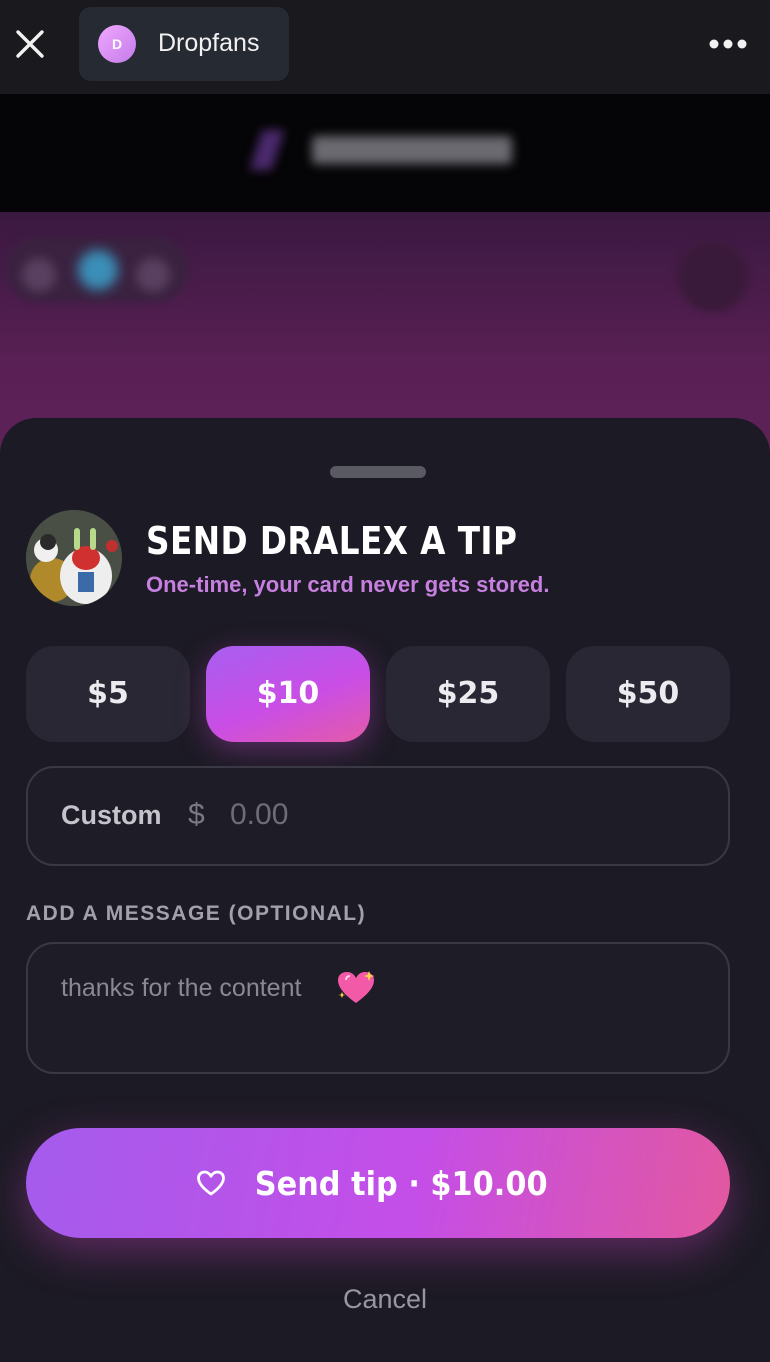 The width and height of the screenshot is (770, 1362). I want to click on tab-avatar: D, so click(117, 44).